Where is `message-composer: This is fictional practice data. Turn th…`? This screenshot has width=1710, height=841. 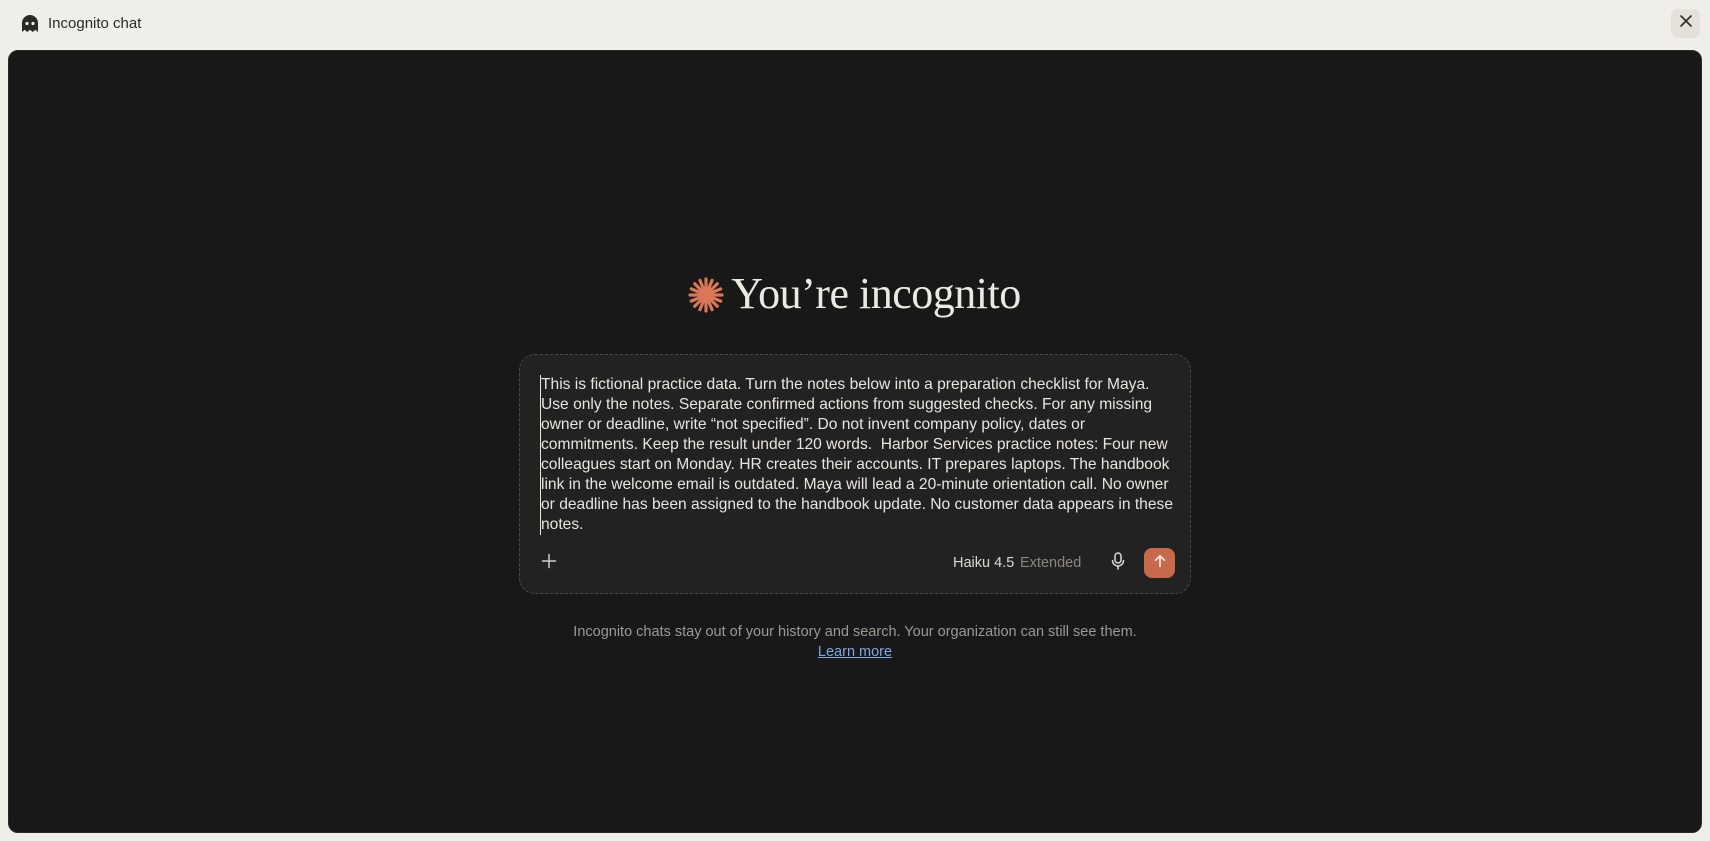
message-composer: This is fictional practice data. Turn th… is located at coordinates (855, 474).